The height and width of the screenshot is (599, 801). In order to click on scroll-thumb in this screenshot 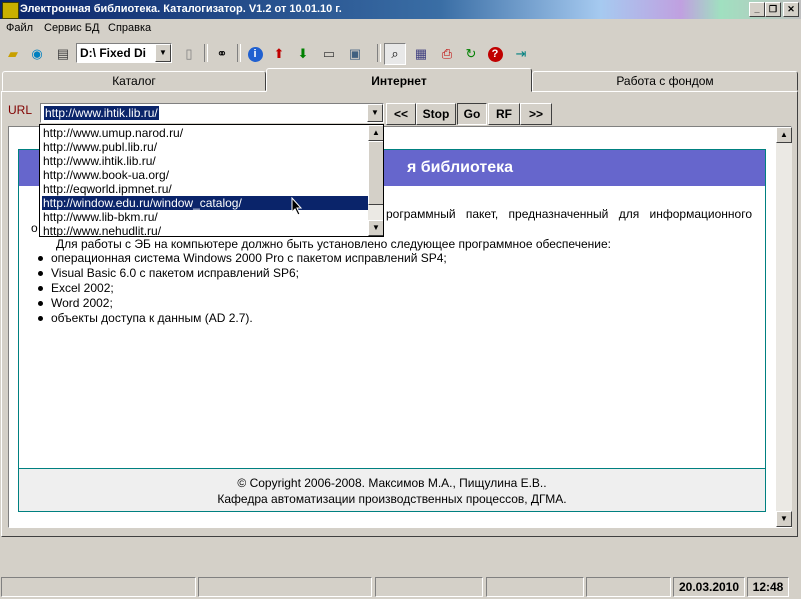, I will do `click(375, 173)`.